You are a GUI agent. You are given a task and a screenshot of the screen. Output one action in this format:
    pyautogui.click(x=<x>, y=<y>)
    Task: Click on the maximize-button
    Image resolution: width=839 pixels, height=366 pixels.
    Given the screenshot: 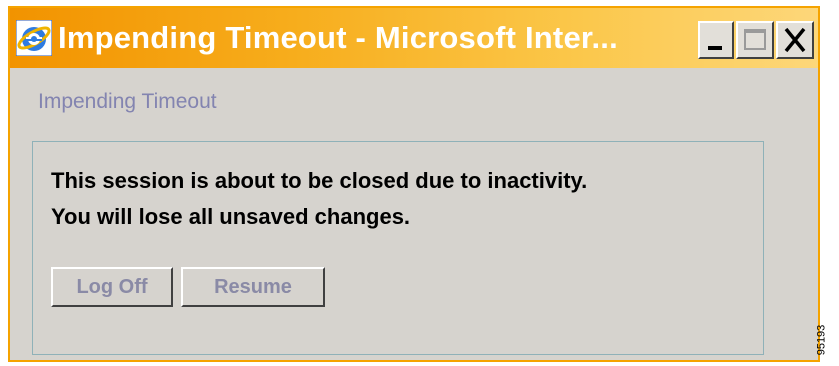 What is the action you would take?
    pyautogui.click(x=755, y=40)
    